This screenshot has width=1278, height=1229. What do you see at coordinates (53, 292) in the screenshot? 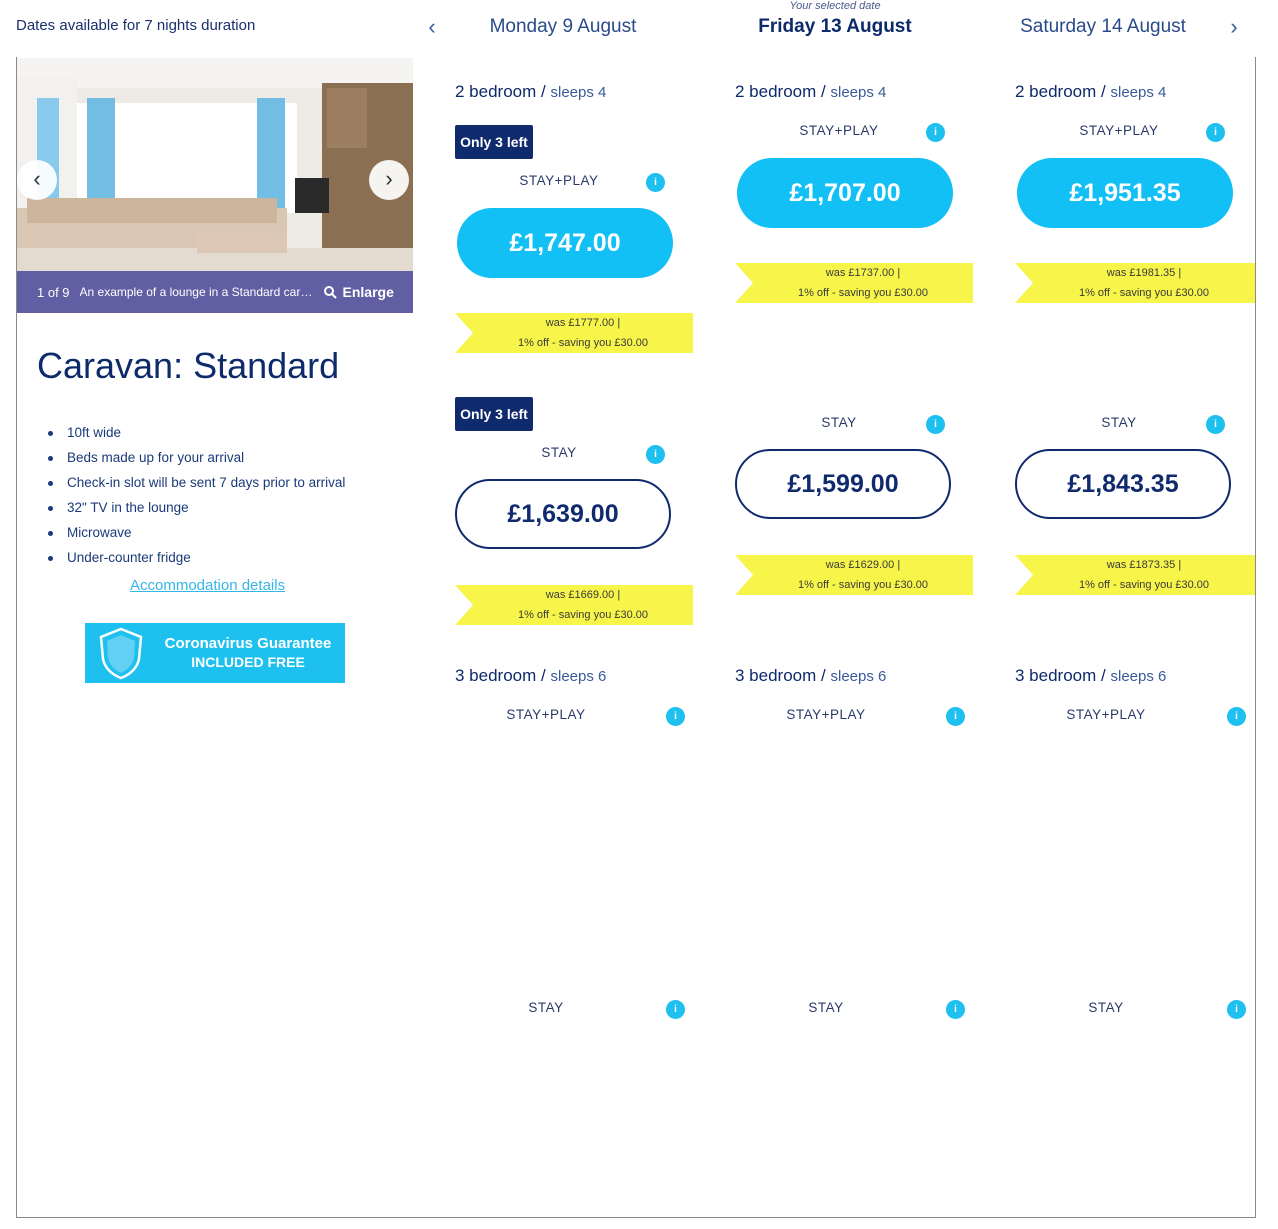
I see `gallery-count: 1 of 9` at bounding box center [53, 292].